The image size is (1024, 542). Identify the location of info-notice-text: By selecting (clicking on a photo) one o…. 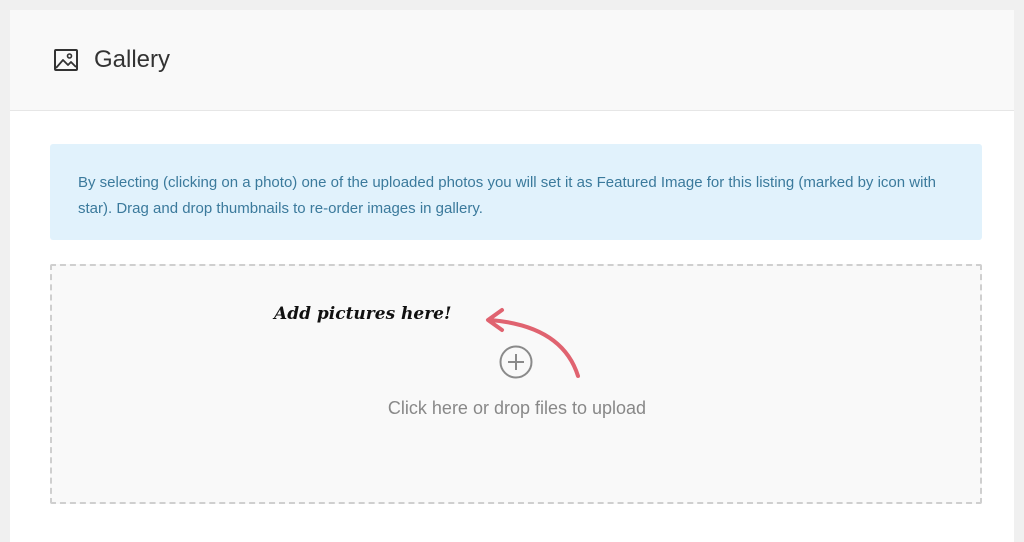
(507, 195).